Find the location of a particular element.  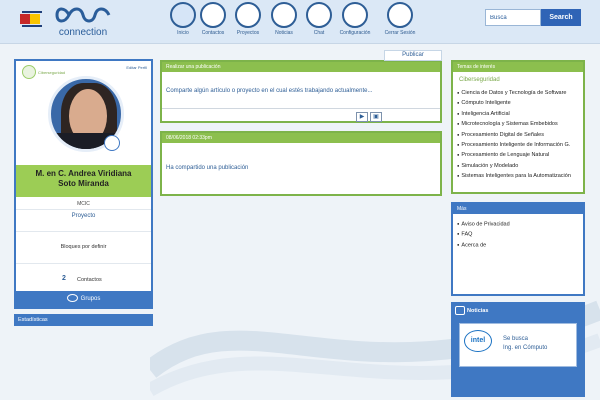

list-item: Inteligencia Artificial is located at coordinates (514, 114).